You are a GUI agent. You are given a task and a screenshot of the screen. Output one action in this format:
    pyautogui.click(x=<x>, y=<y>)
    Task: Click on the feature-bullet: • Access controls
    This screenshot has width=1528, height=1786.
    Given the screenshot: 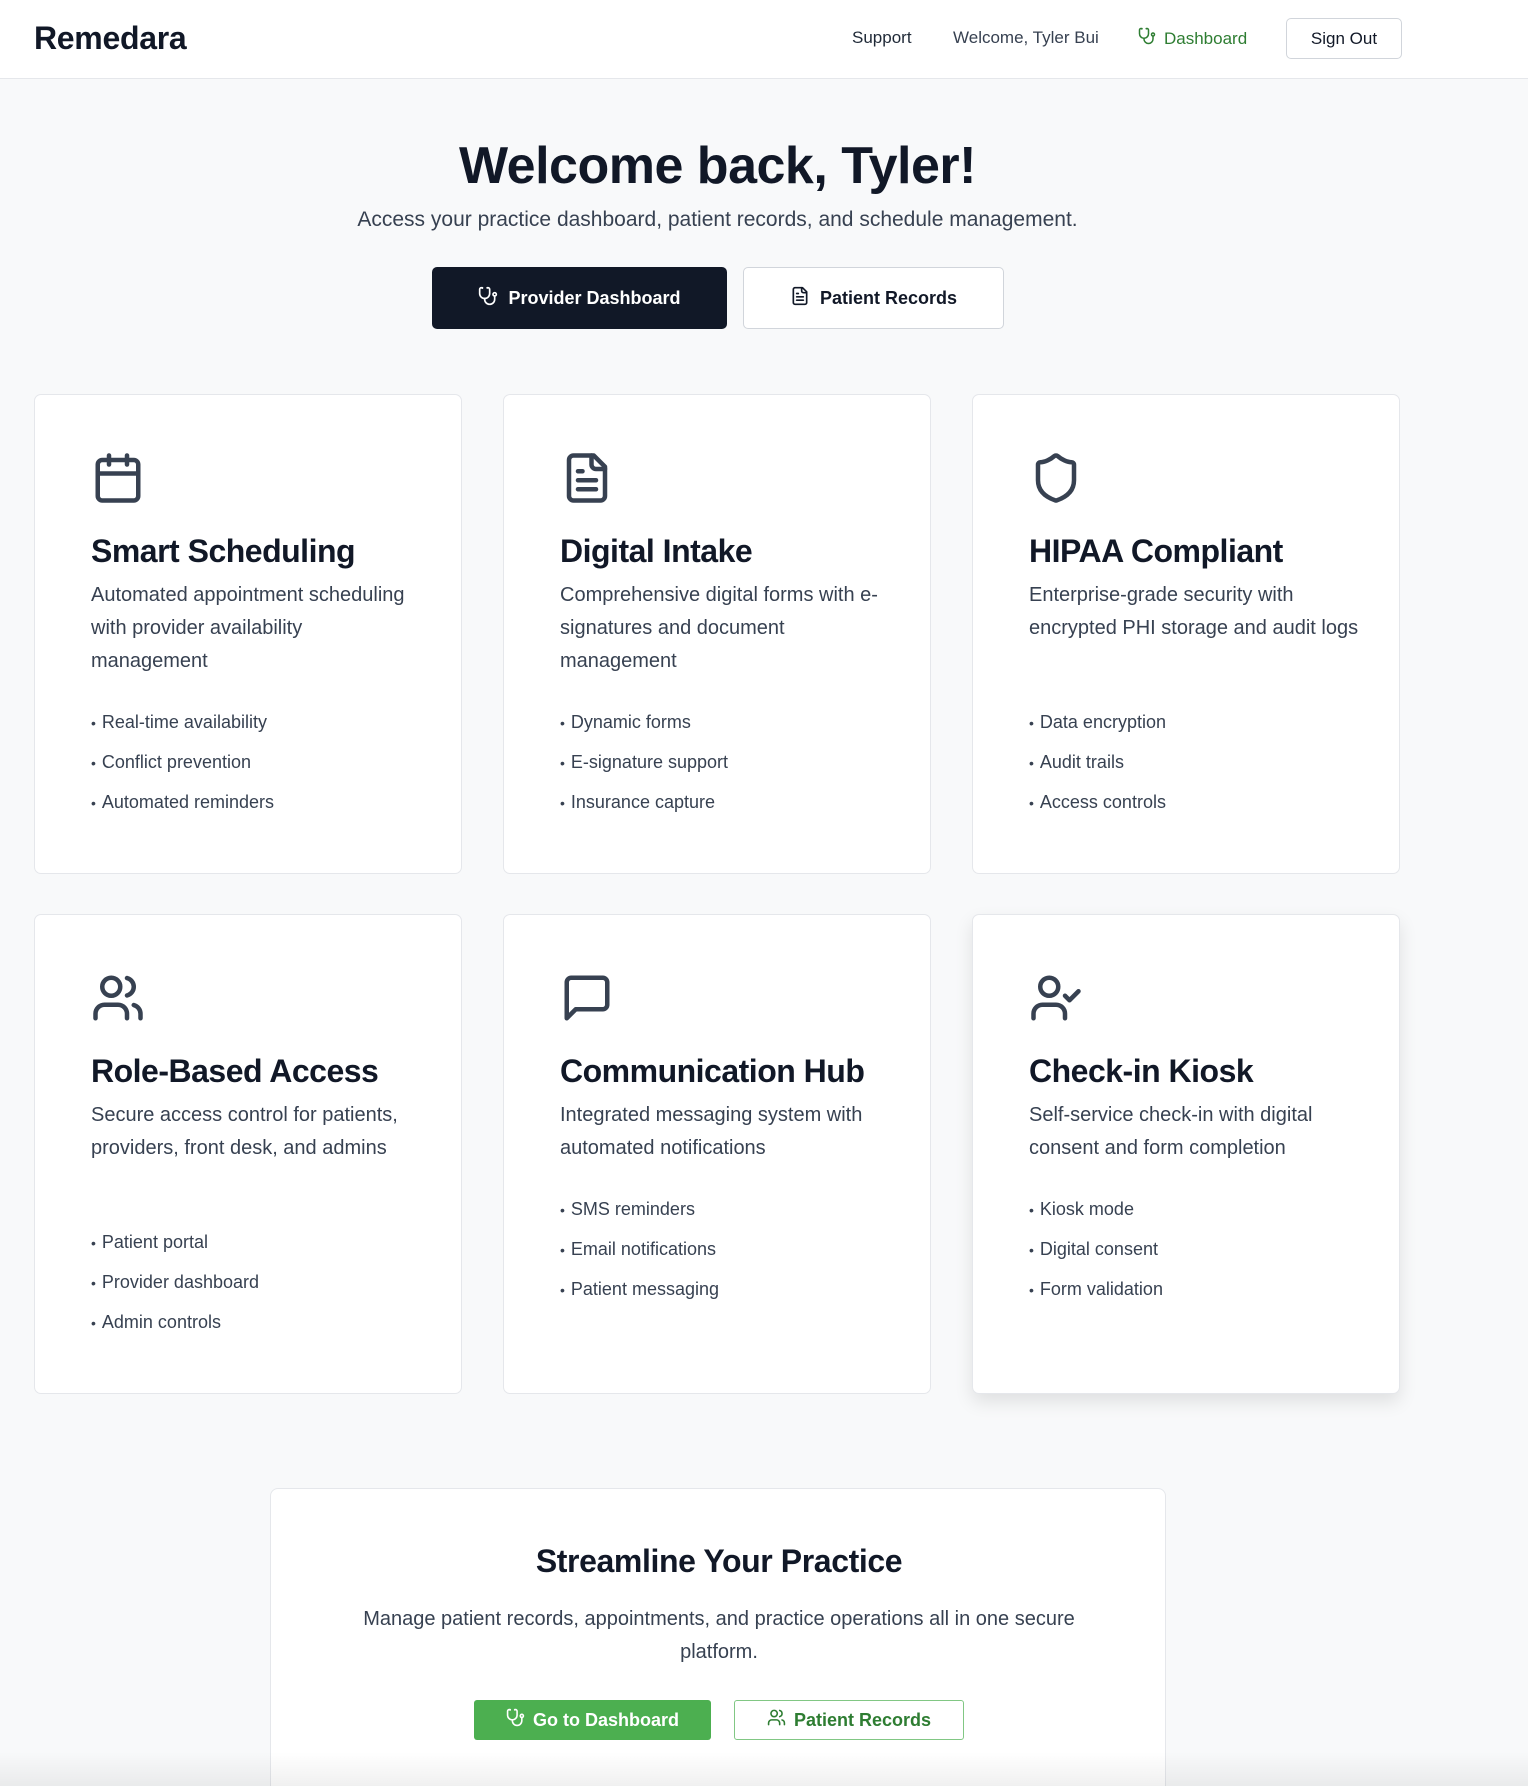 What is the action you would take?
    pyautogui.click(x=1097, y=802)
    